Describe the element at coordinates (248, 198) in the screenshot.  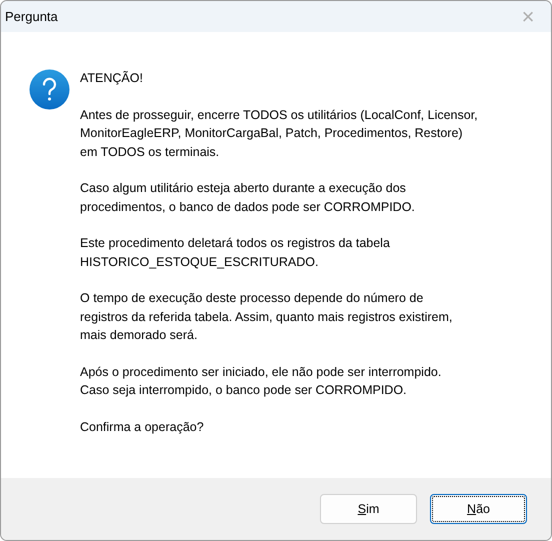
I see `message-paragraph: Caso algum utilitário esteja aberto durante a execução dos procedimentos, o banco de dados pode ser CORROMPIDO.` at that location.